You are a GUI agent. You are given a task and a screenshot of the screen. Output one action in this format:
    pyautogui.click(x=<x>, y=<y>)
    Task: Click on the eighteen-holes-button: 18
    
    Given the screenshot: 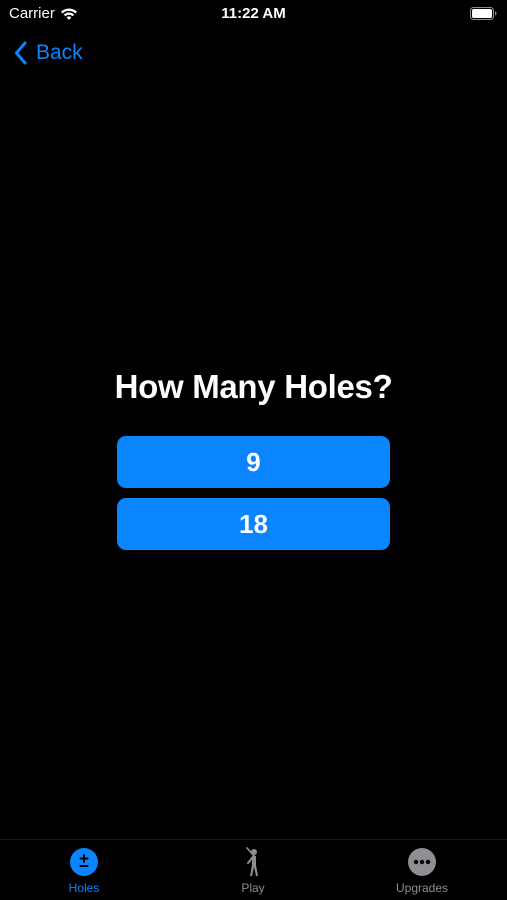 What is the action you would take?
    pyautogui.click(x=253, y=524)
    